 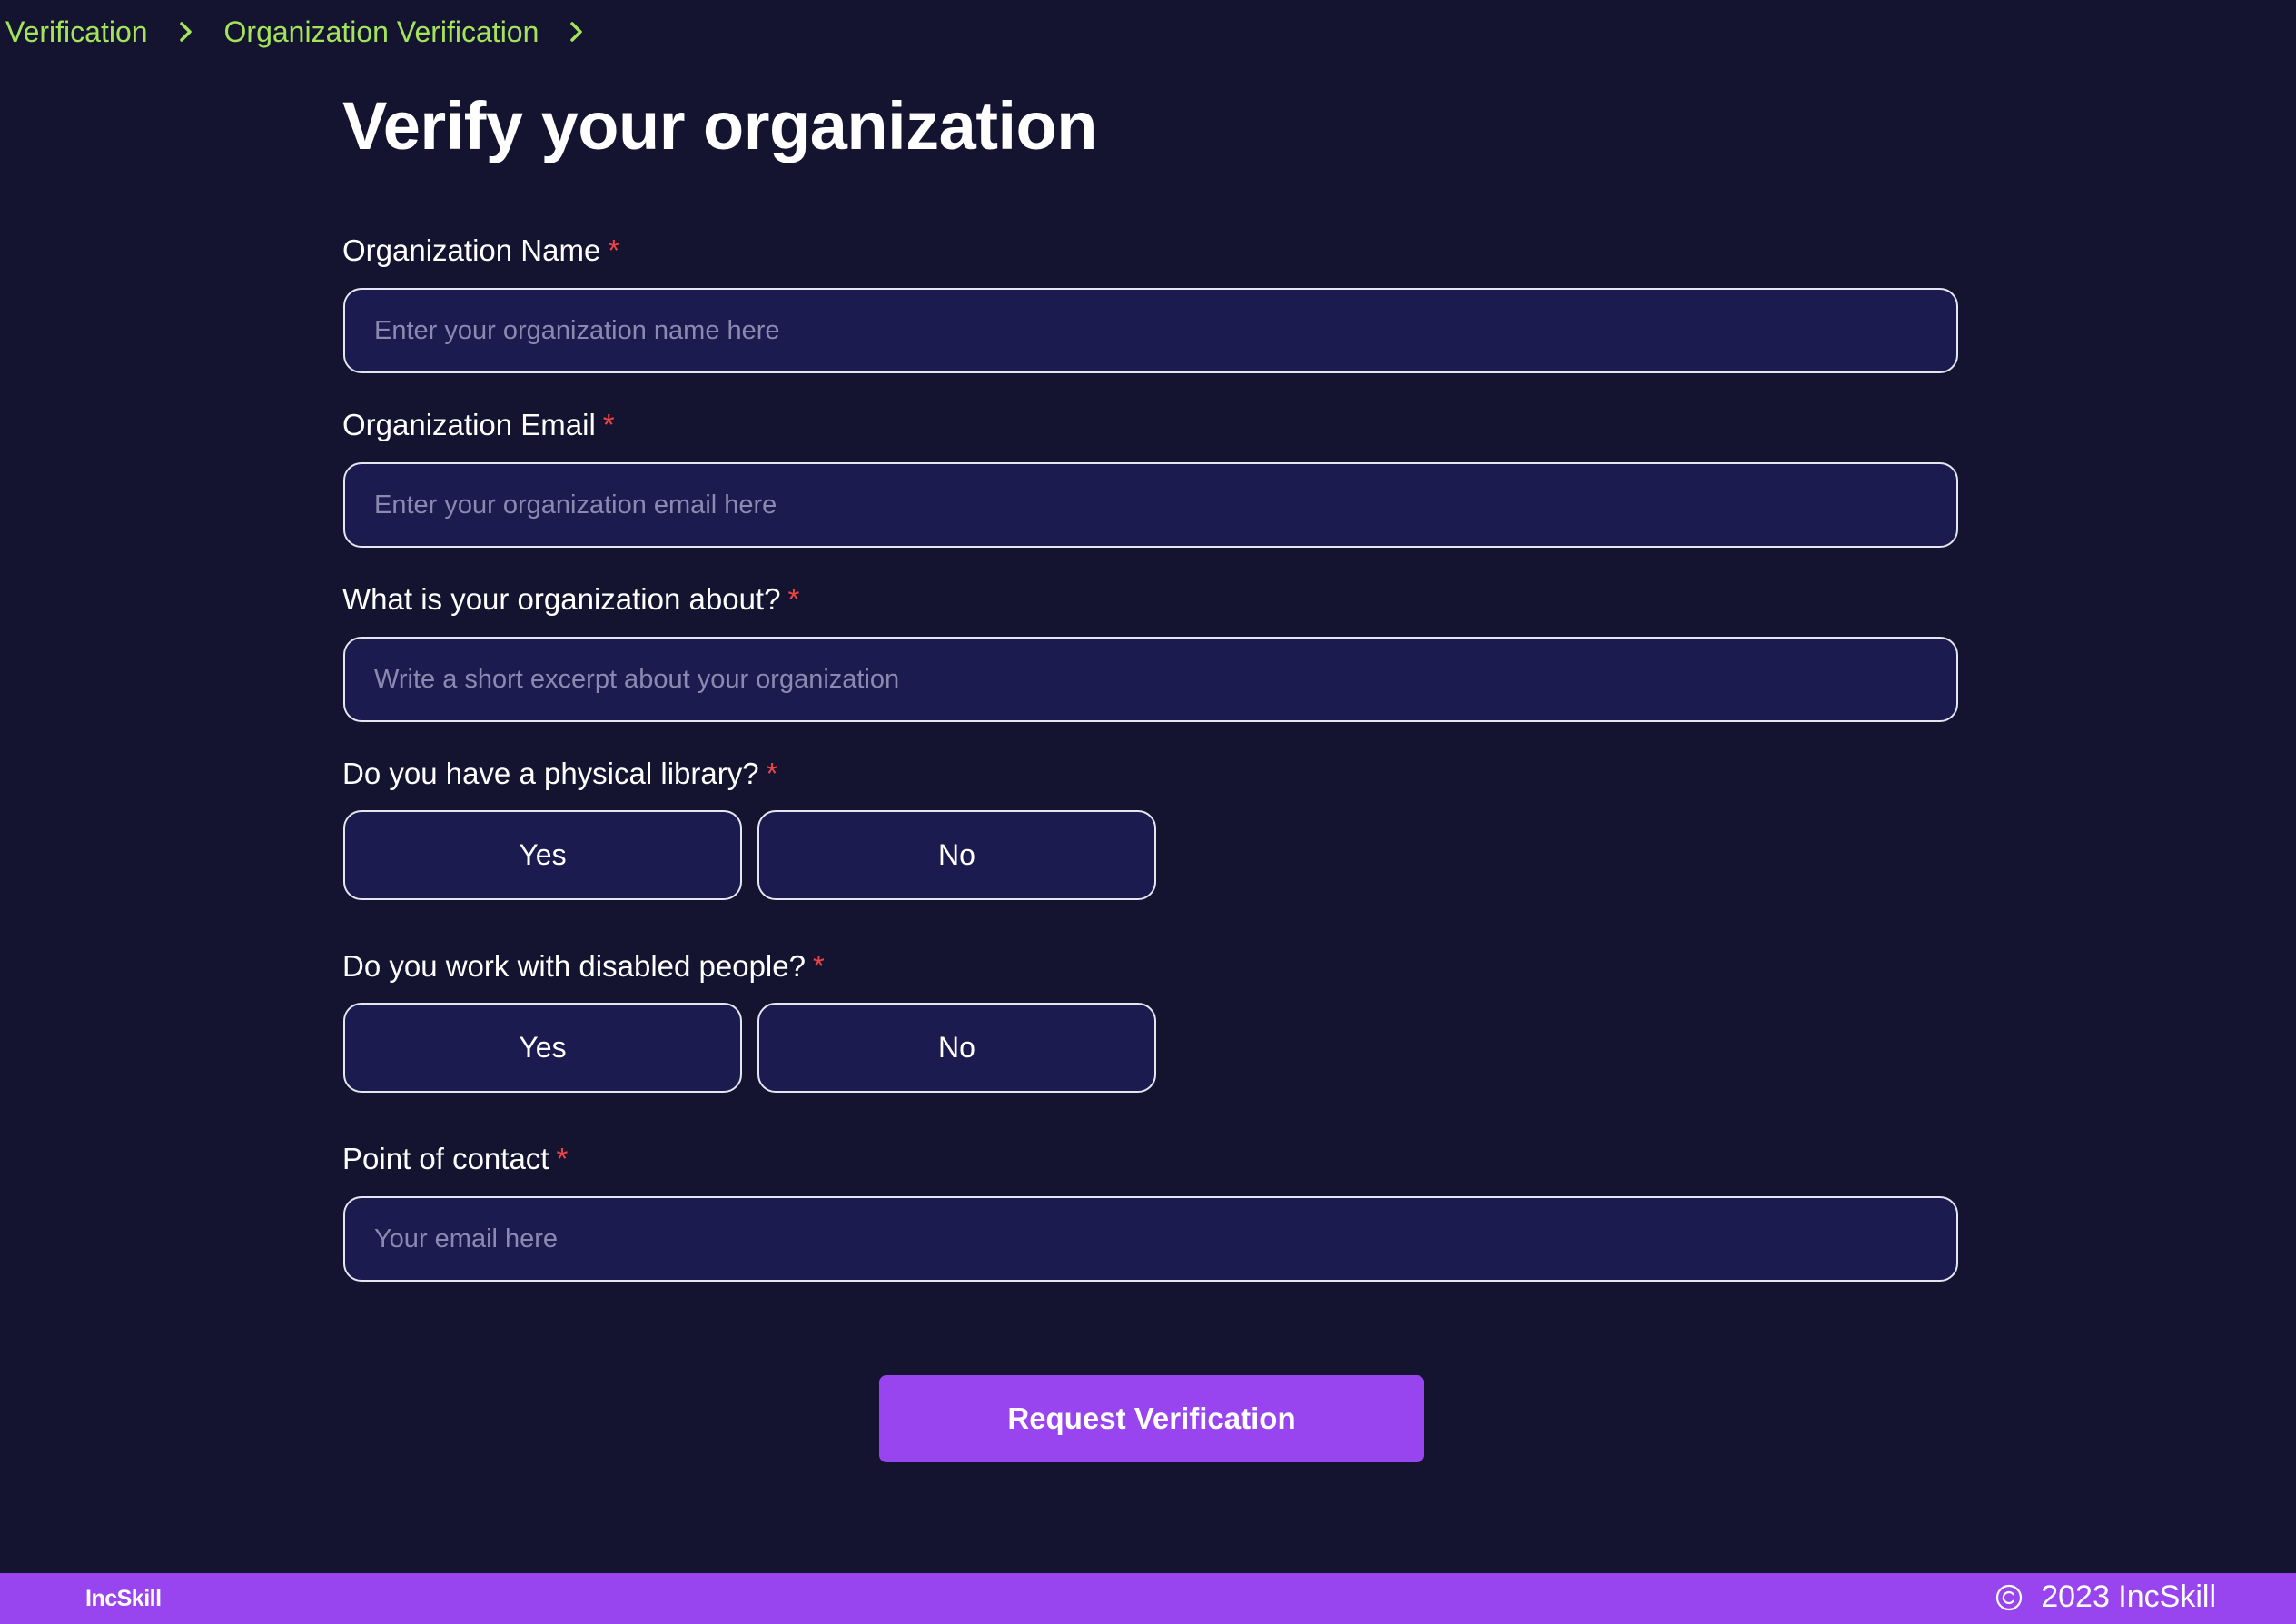 I want to click on point-of-contact-input, so click(x=1150, y=1239).